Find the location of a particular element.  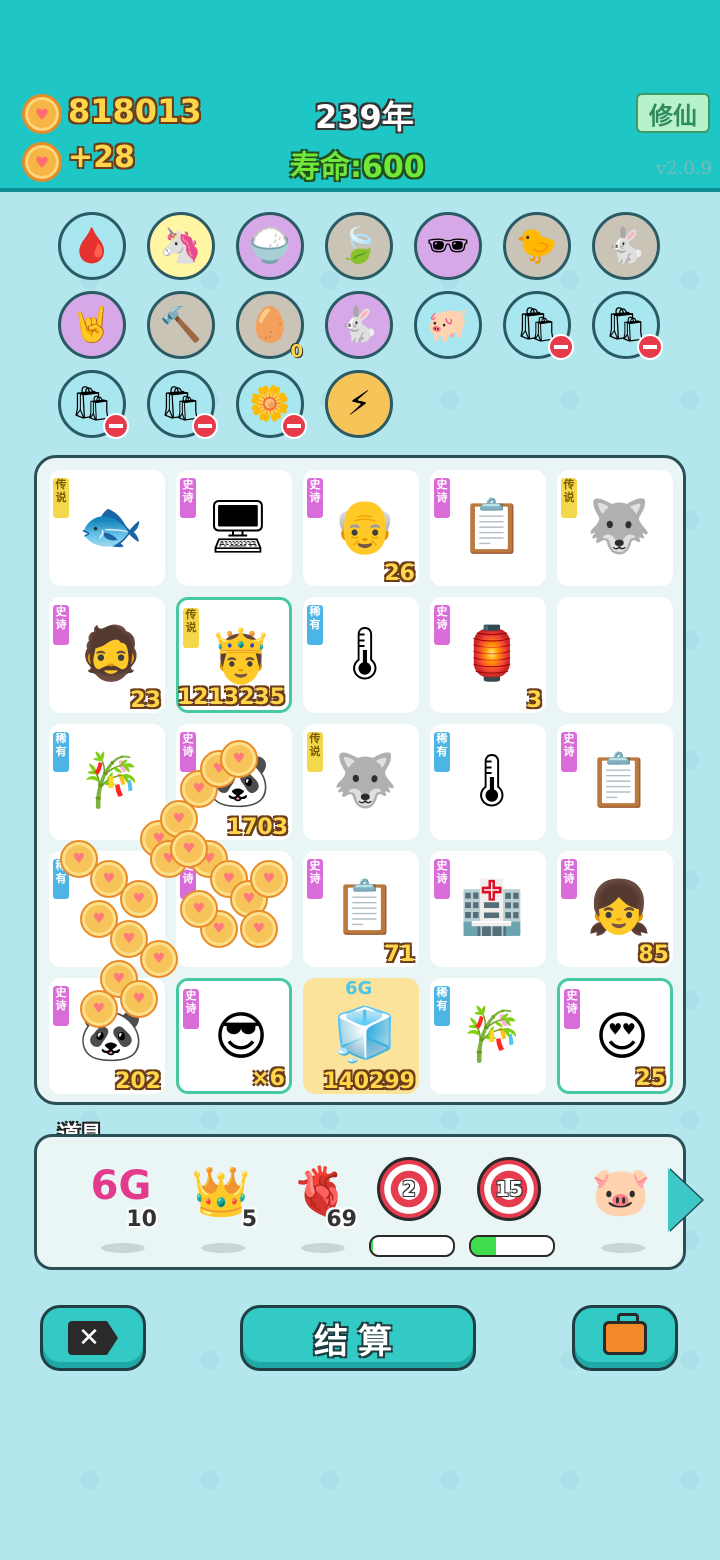

lightning-icon: ⚡ is located at coordinates (359, 404).